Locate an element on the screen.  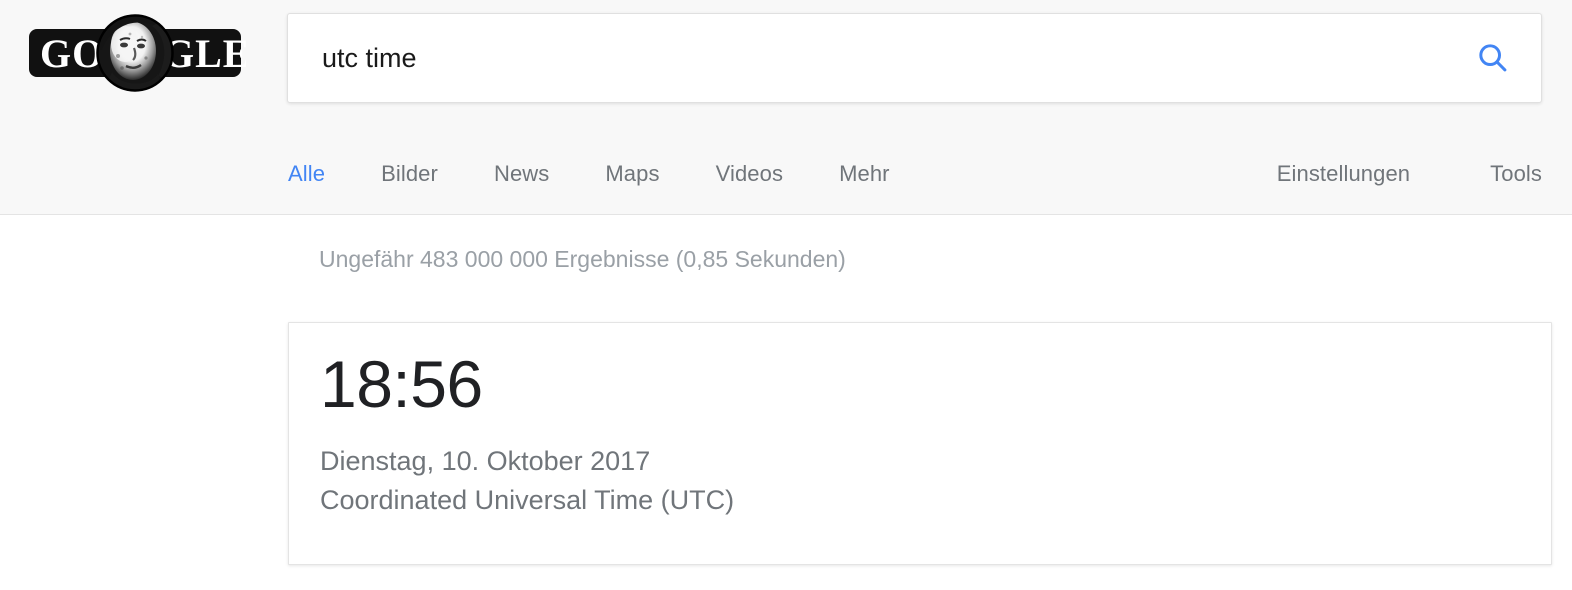
search-icon is located at coordinates (1493, 58).